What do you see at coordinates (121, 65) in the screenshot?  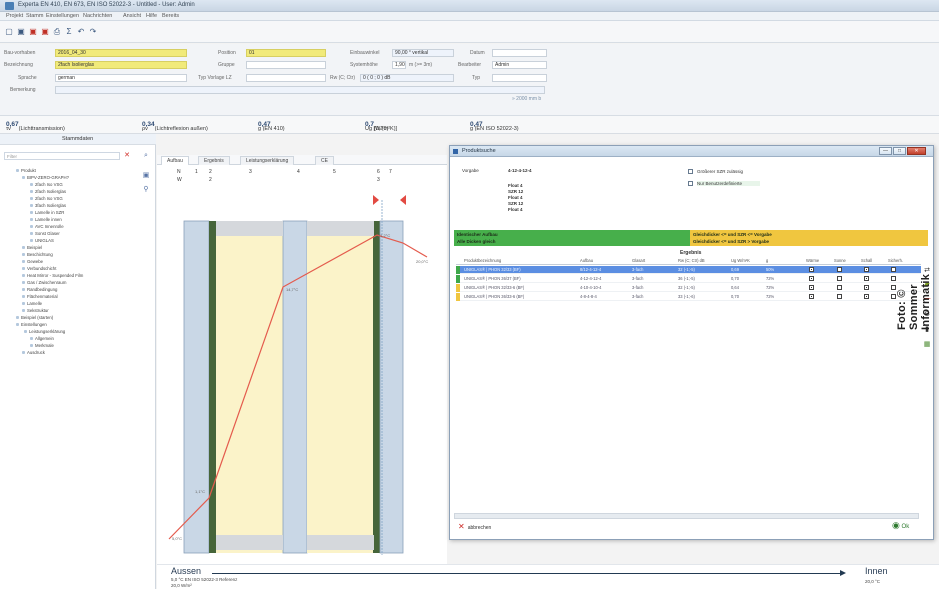 I see `bezeichnung-field: 2fach Isolierglas` at bounding box center [121, 65].